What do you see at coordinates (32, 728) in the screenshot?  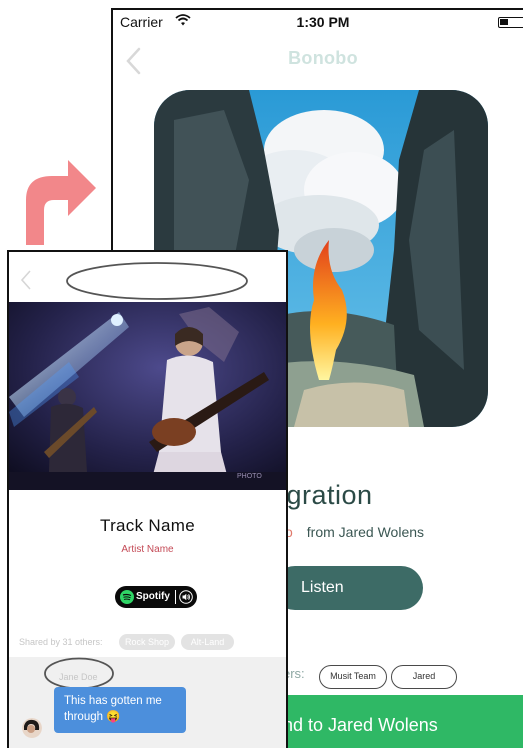 I see `avatar` at bounding box center [32, 728].